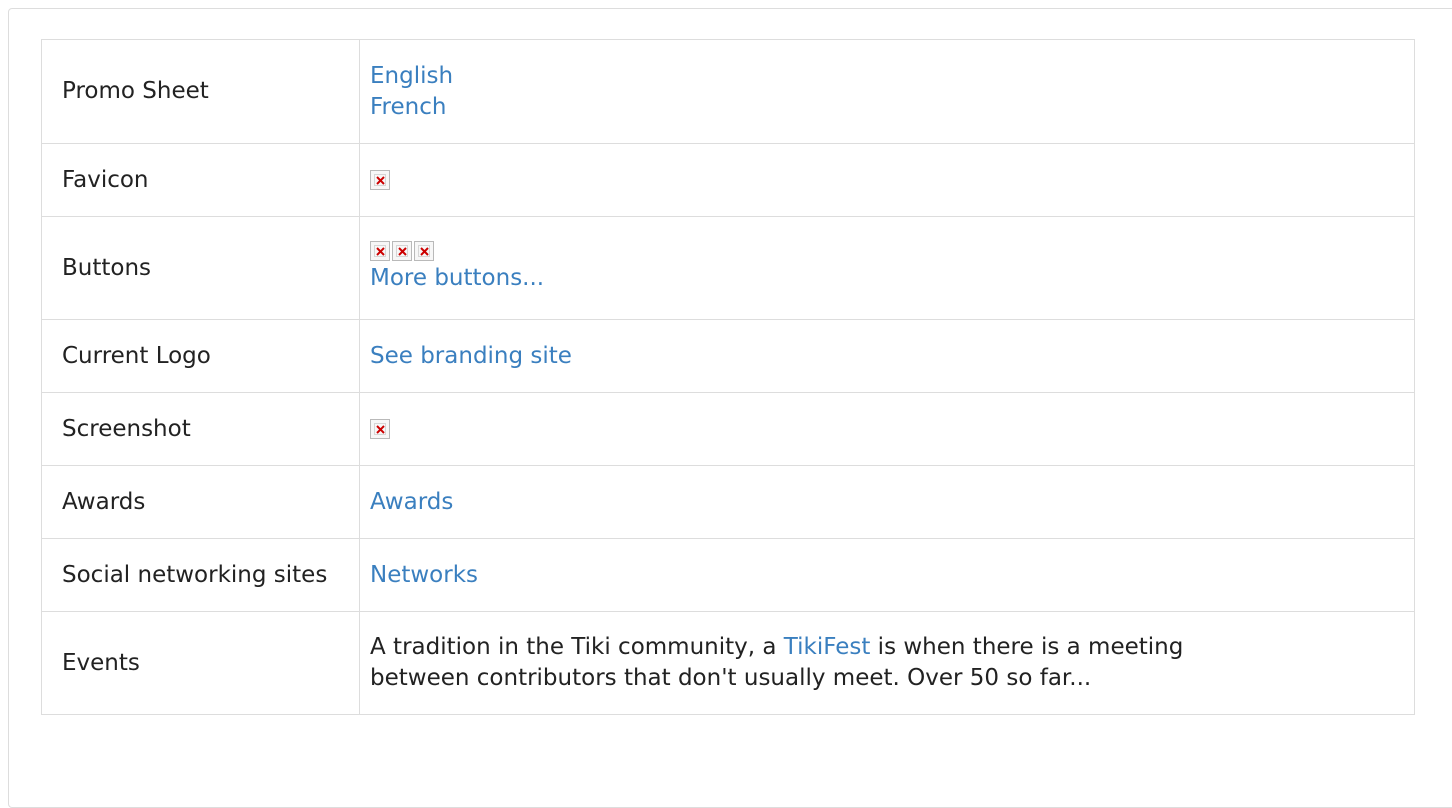  I want to click on row-label: Favicon, so click(200, 180).